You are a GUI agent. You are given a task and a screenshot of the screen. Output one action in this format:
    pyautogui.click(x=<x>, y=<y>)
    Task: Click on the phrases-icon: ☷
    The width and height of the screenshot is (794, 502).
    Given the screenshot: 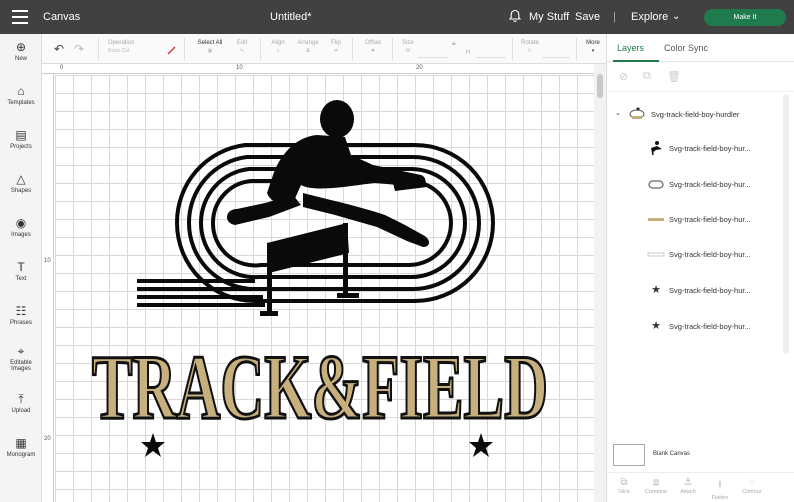 What is the action you would take?
    pyautogui.click(x=21, y=311)
    